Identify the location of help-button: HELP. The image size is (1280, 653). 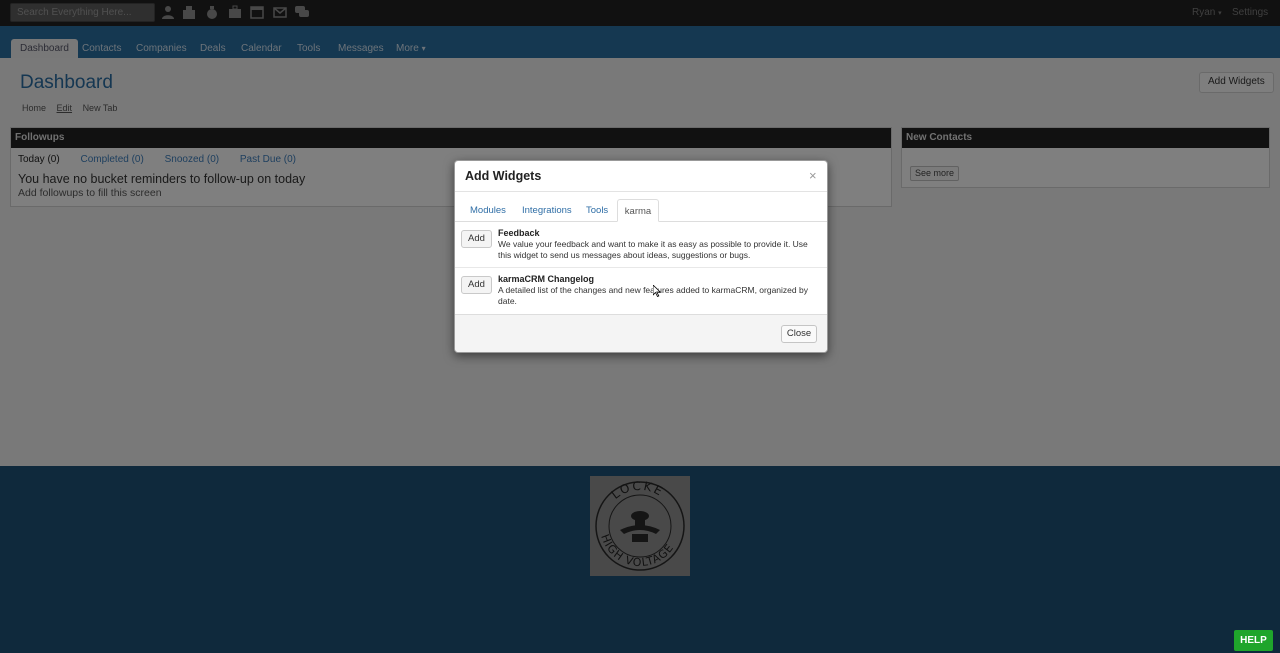
(1253, 640).